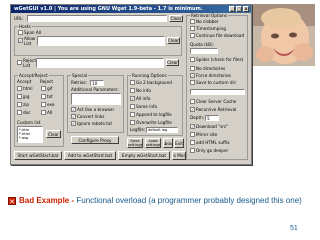  I want to click on quota-input, so click(204, 51).